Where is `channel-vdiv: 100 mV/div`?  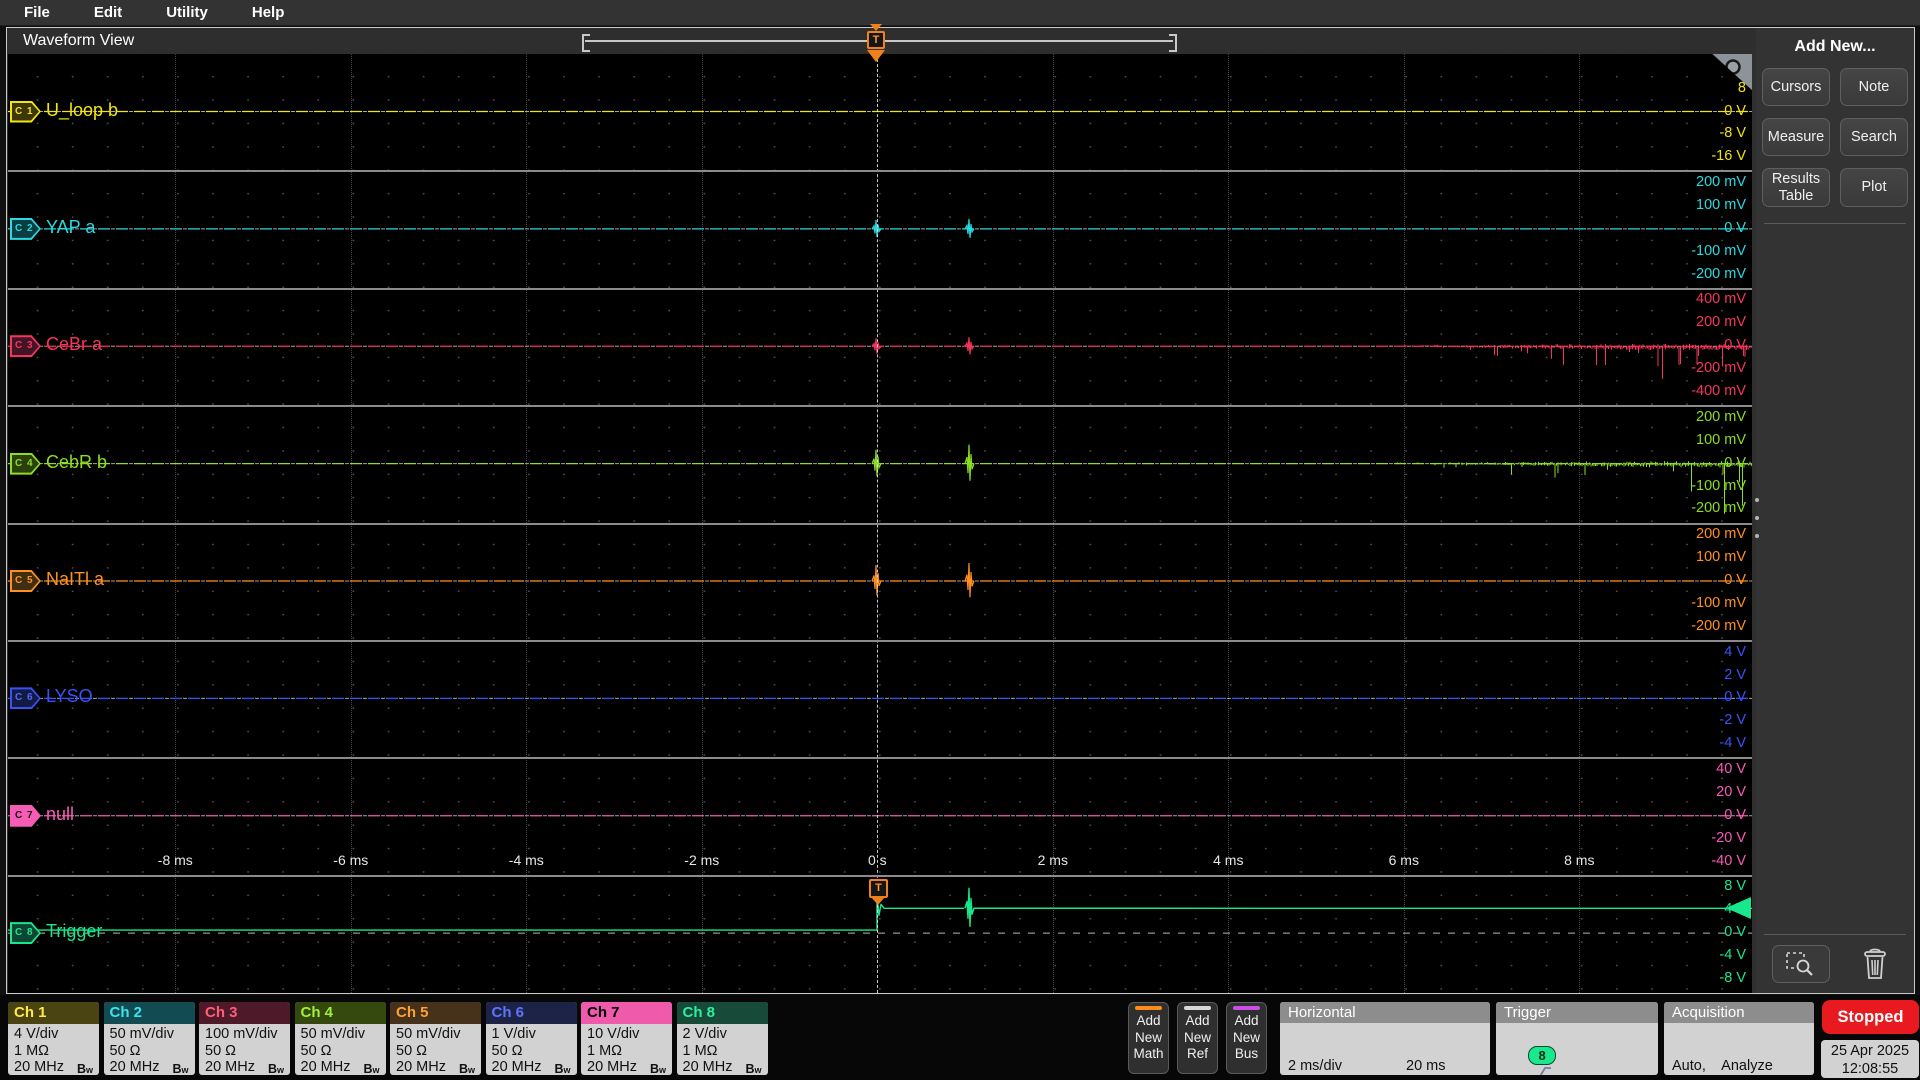
channel-vdiv: 100 mV/div is located at coordinates (241, 1034).